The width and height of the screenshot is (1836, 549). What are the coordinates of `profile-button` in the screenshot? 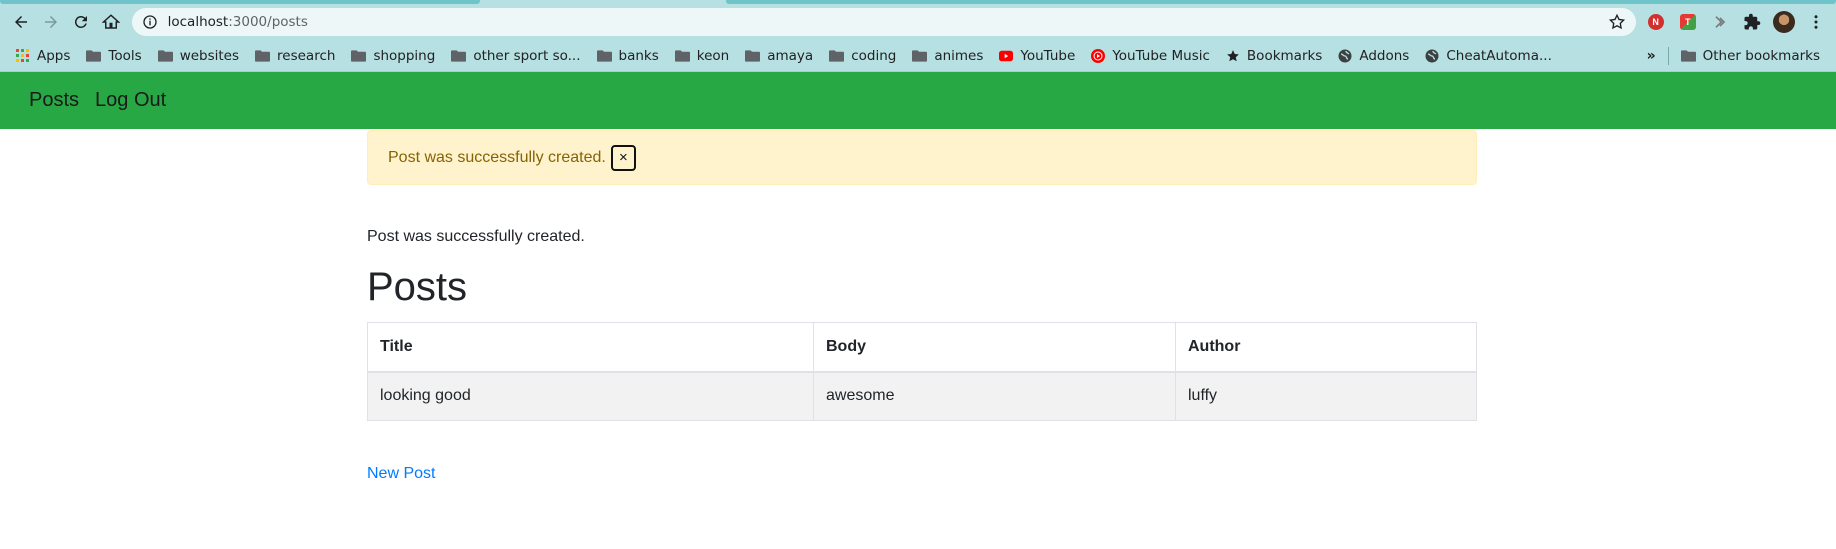 It's located at (1784, 22).